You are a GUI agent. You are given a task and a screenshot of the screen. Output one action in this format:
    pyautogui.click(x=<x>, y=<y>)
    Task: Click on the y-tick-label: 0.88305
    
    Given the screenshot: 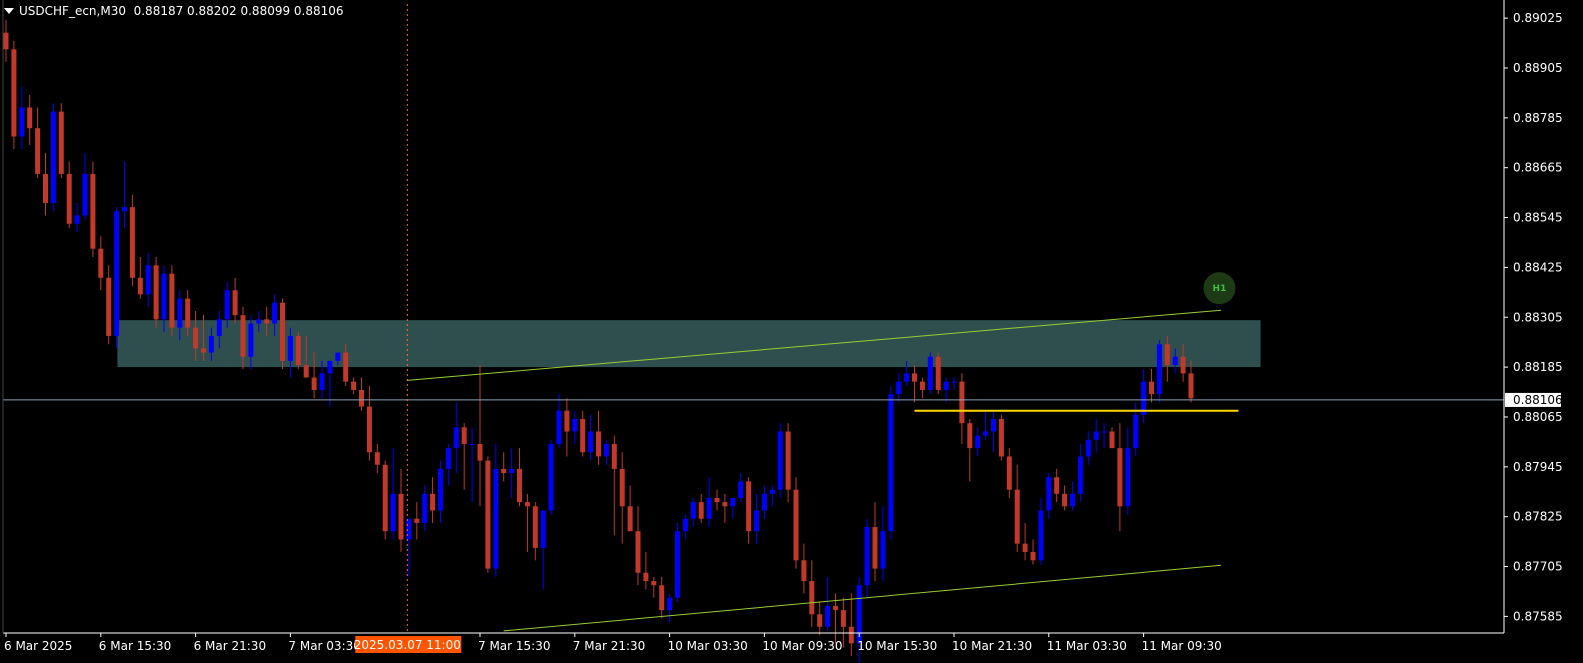 What is the action you would take?
    pyautogui.click(x=1538, y=317)
    